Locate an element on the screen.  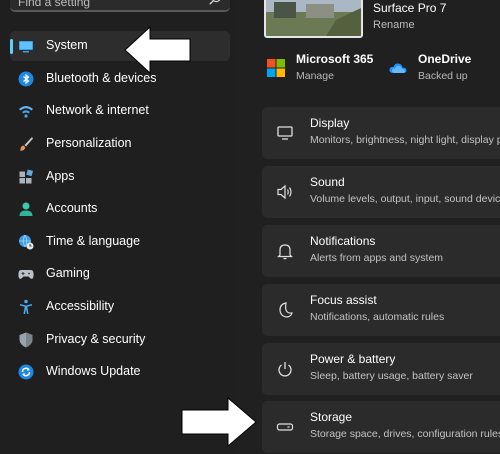
card-subtitle: Sleep, battery usage, battery saver is located at coordinates (391, 376).